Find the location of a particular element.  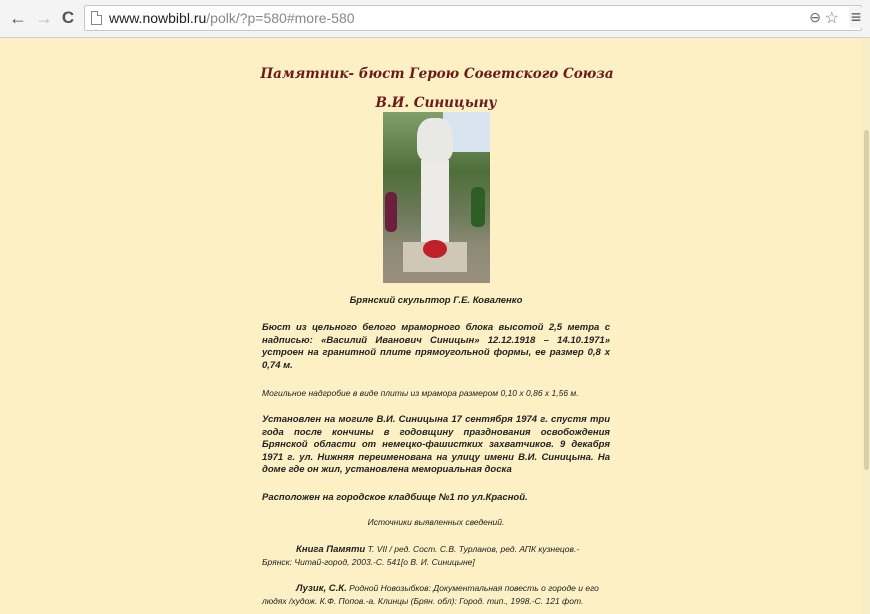

url-domain: www.nowbibl.ru is located at coordinates (158, 18).